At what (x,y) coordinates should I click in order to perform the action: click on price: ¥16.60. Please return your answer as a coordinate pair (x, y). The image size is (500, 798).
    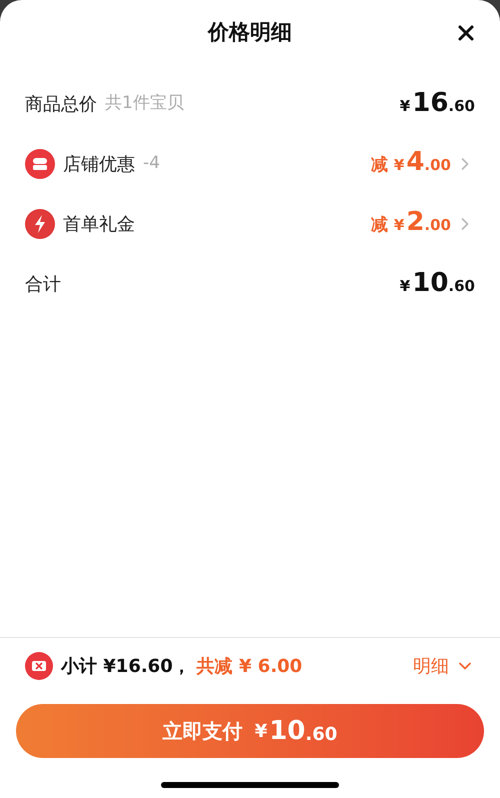
    Looking at the image, I should click on (437, 104).